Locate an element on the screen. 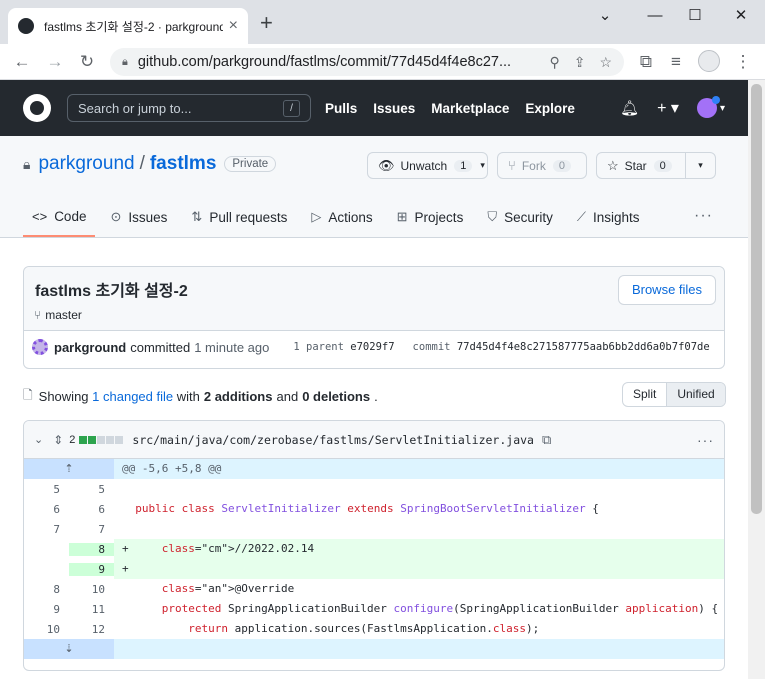  search-input: Search or jump to... / is located at coordinates (189, 108).